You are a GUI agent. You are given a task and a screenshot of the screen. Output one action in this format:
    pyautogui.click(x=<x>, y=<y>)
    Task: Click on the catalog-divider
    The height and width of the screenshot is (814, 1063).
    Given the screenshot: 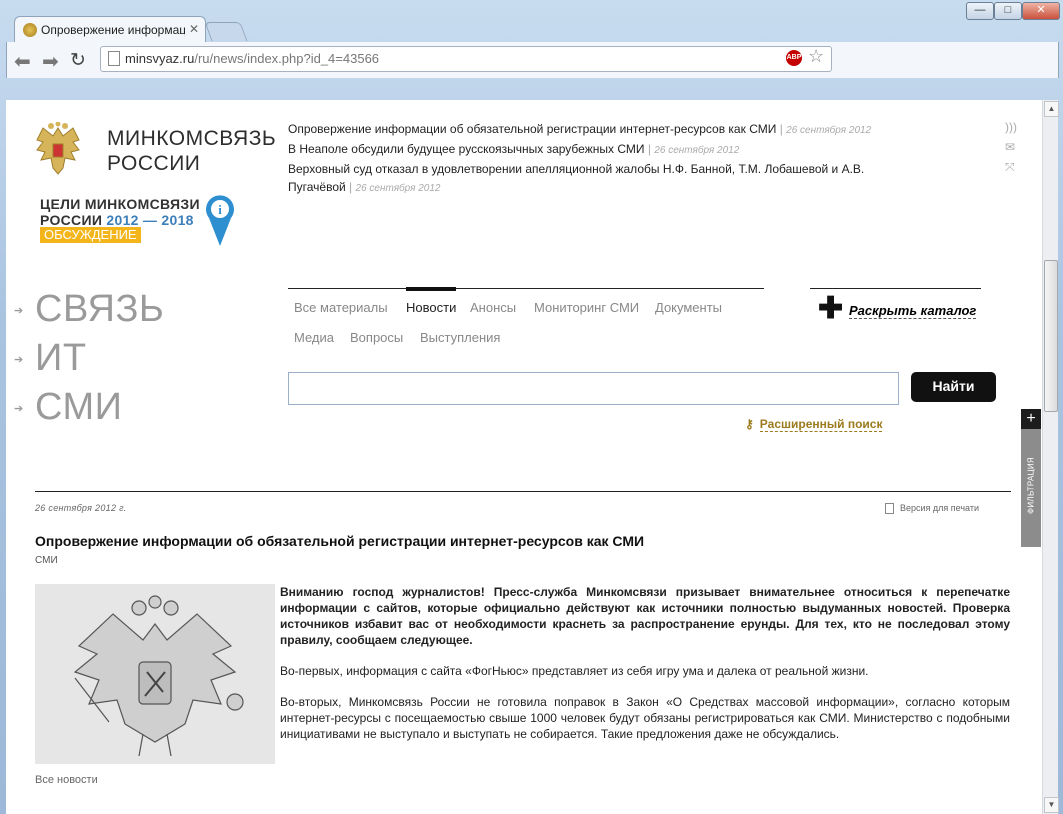 What is the action you would take?
    pyautogui.click(x=895, y=288)
    